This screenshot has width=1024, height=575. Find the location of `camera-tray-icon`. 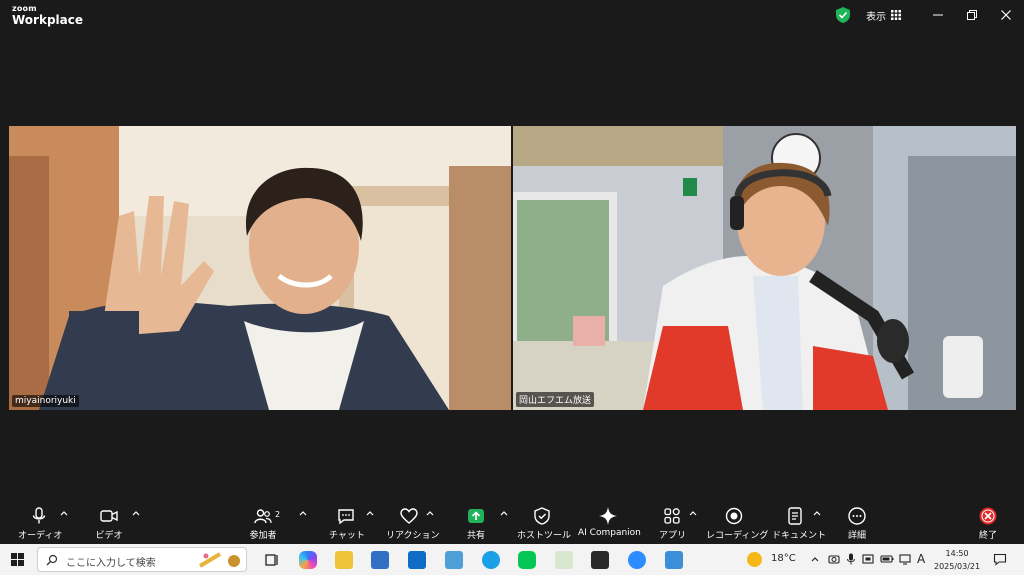

camera-tray-icon is located at coordinates (834, 559).